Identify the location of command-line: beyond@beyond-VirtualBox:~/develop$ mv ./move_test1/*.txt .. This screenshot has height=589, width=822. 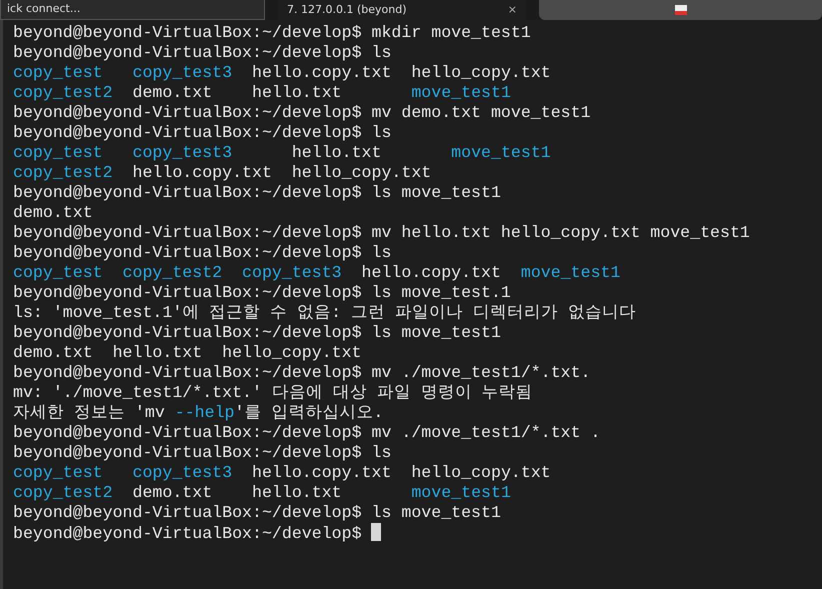
(307, 433).